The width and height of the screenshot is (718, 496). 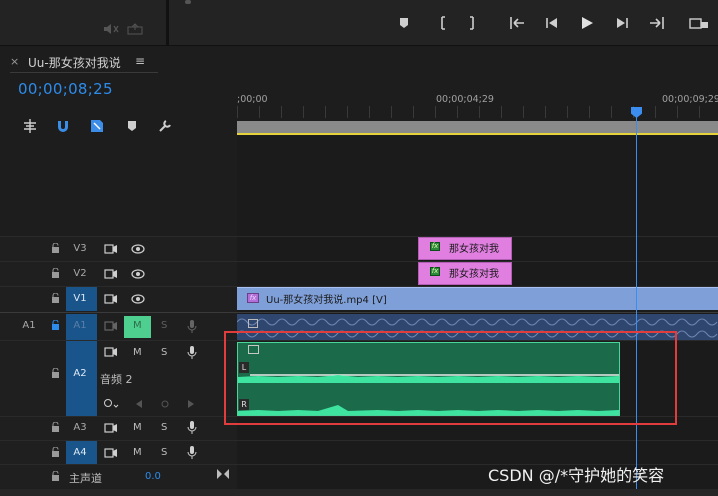 What do you see at coordinates (85, 478) in the screenshot?
I see `master-track-label: 主声道` at bounding box center [85, 478].